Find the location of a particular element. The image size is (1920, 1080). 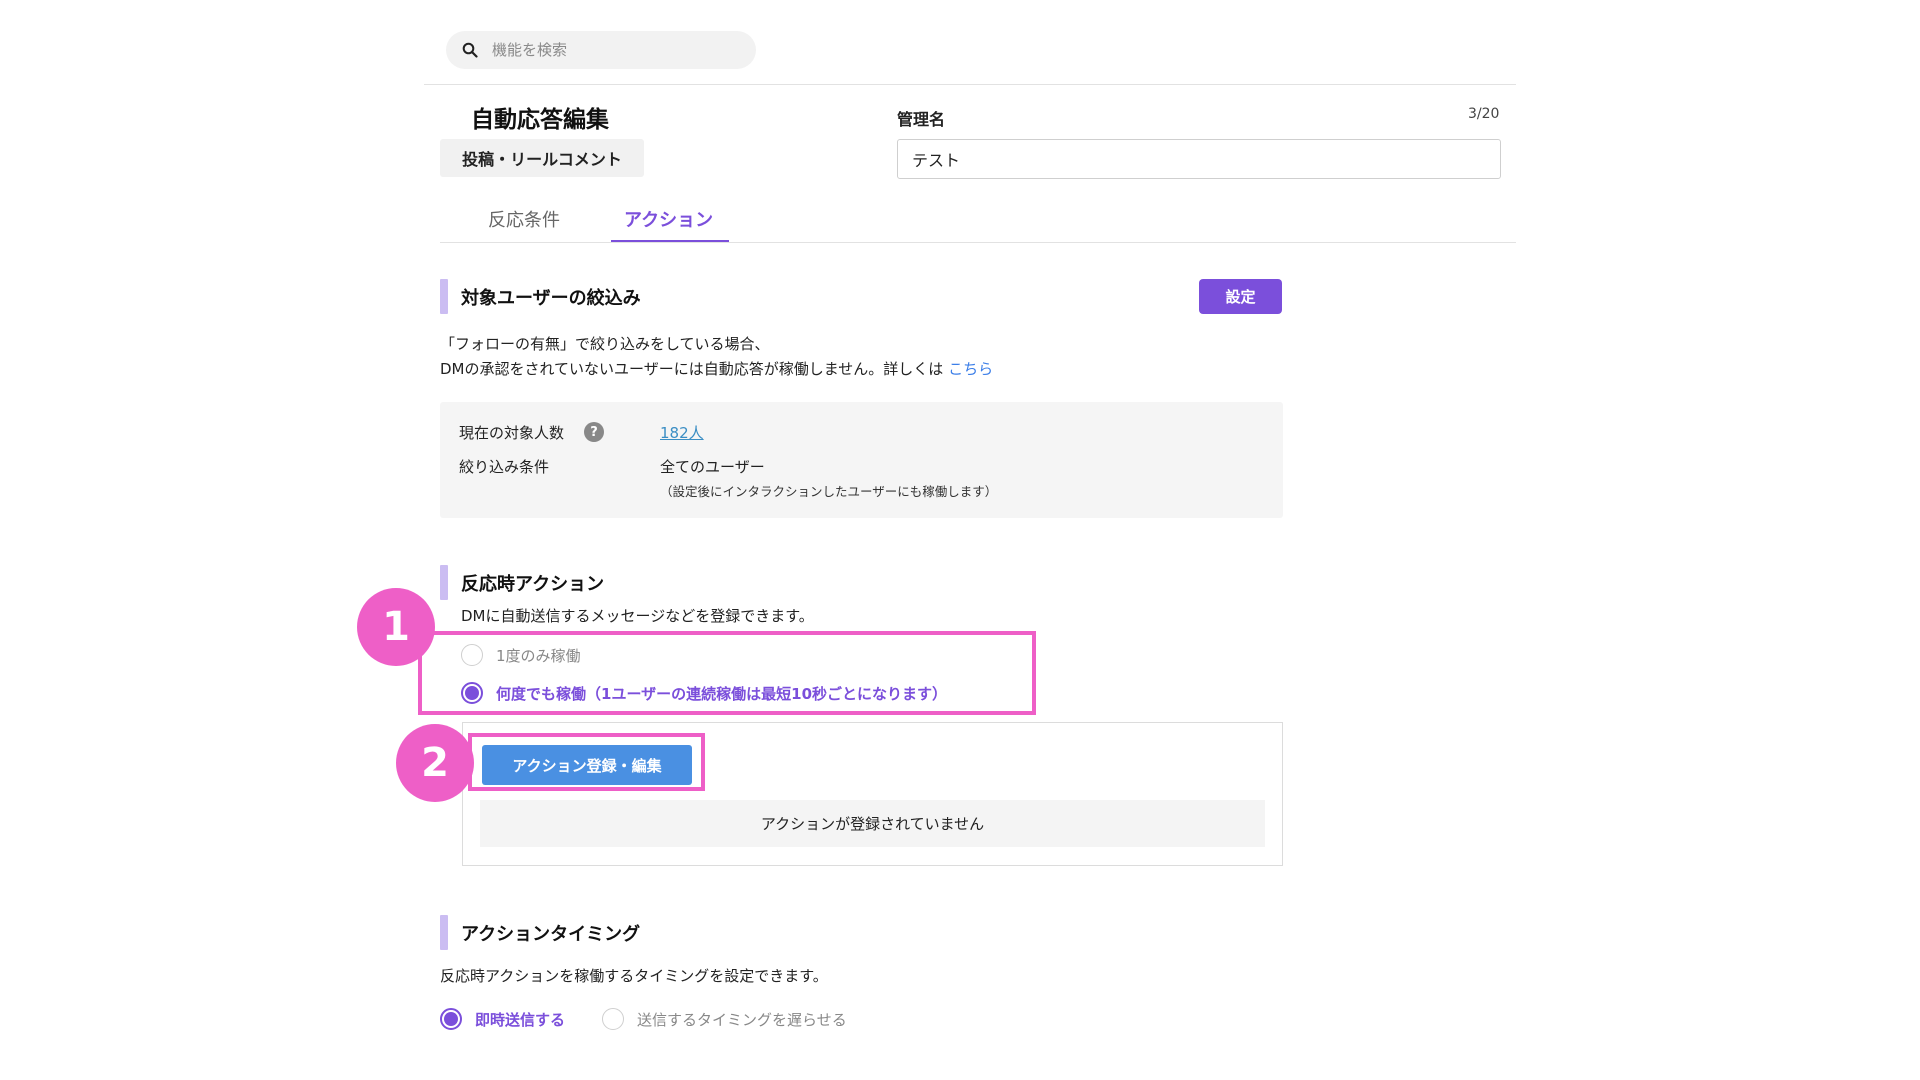

radio-delay is located at coordinates (613, 1019).